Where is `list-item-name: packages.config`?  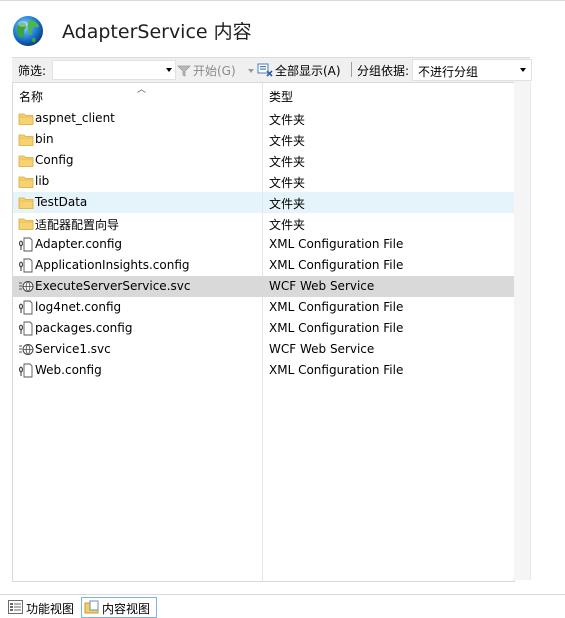
list-item-name: packages.config is located at coordinates (84, 328).